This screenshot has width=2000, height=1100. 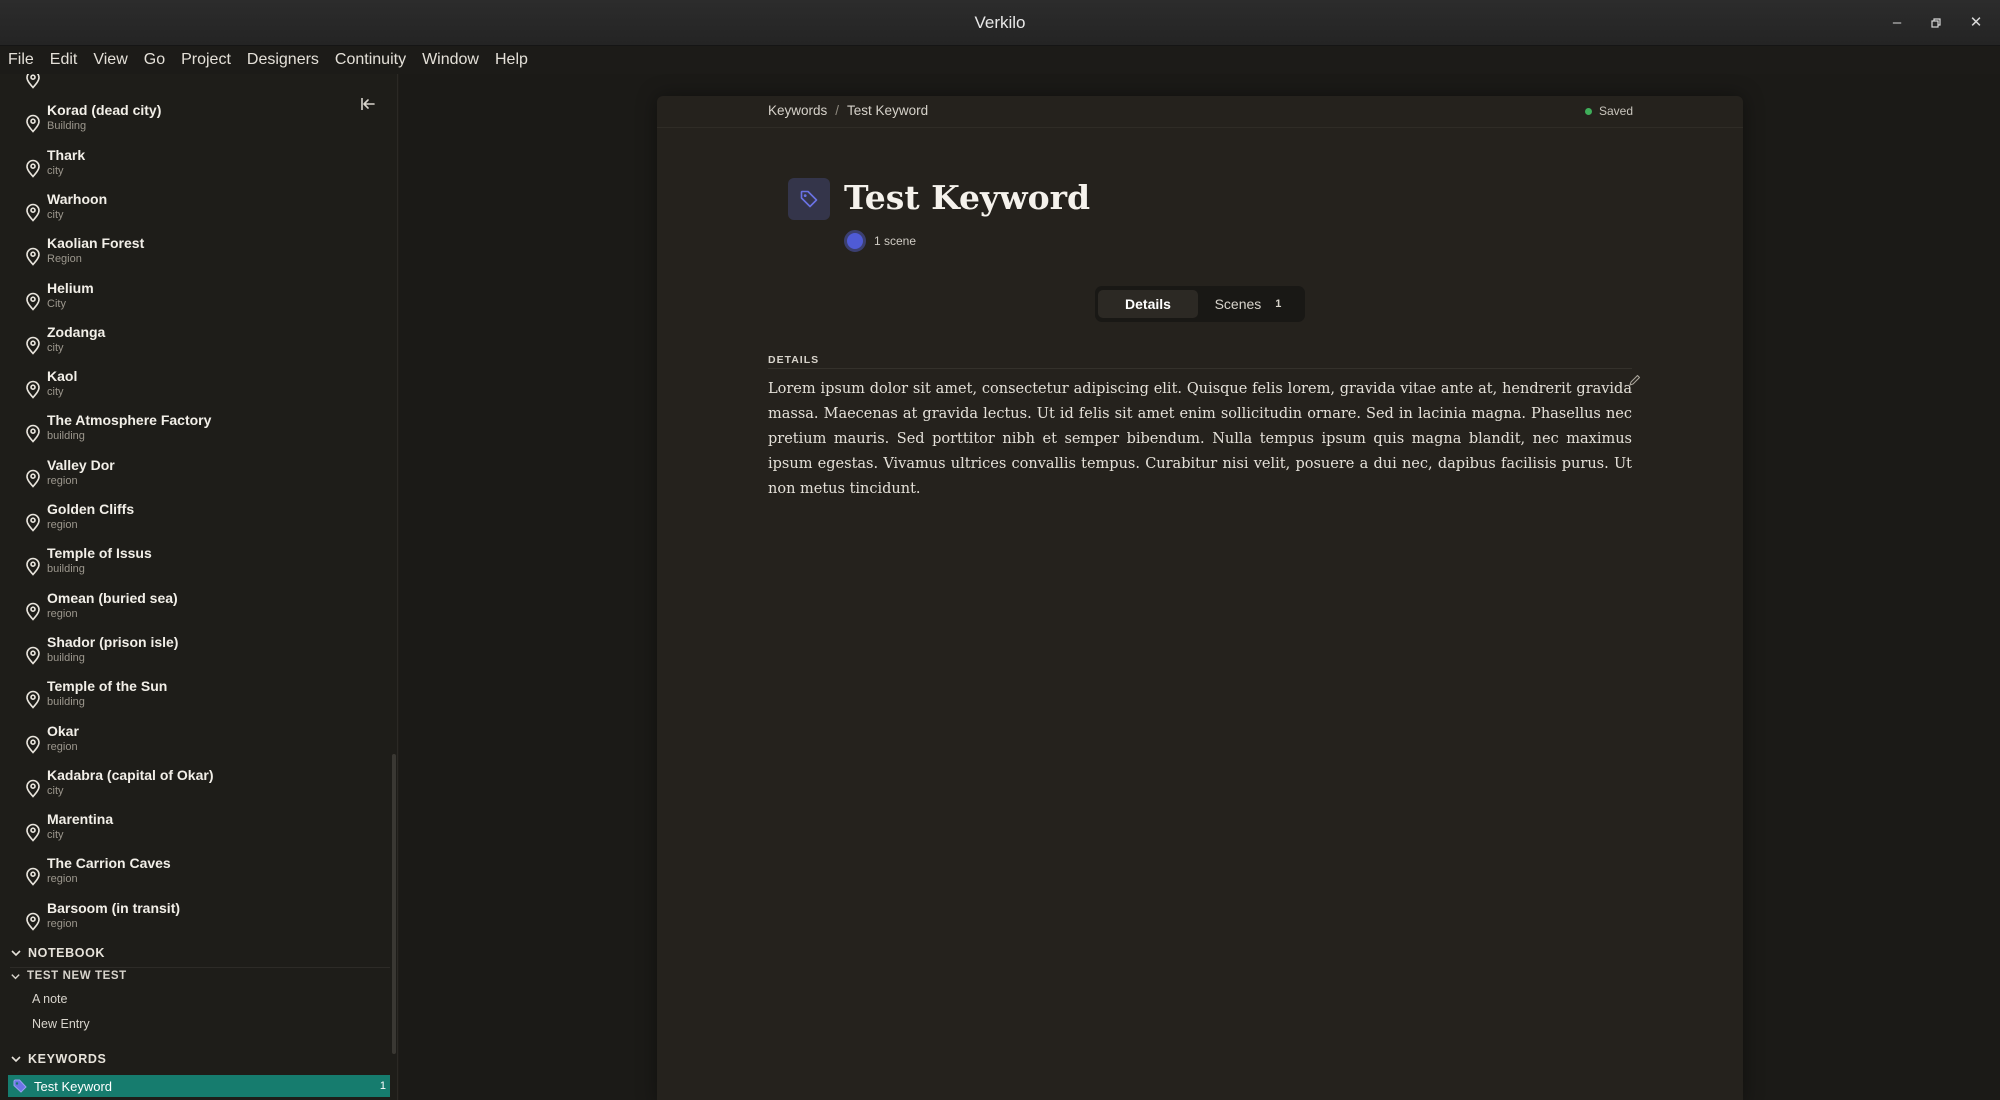 I want to click on location-item: Marentina city, so click(x=190, y=833).